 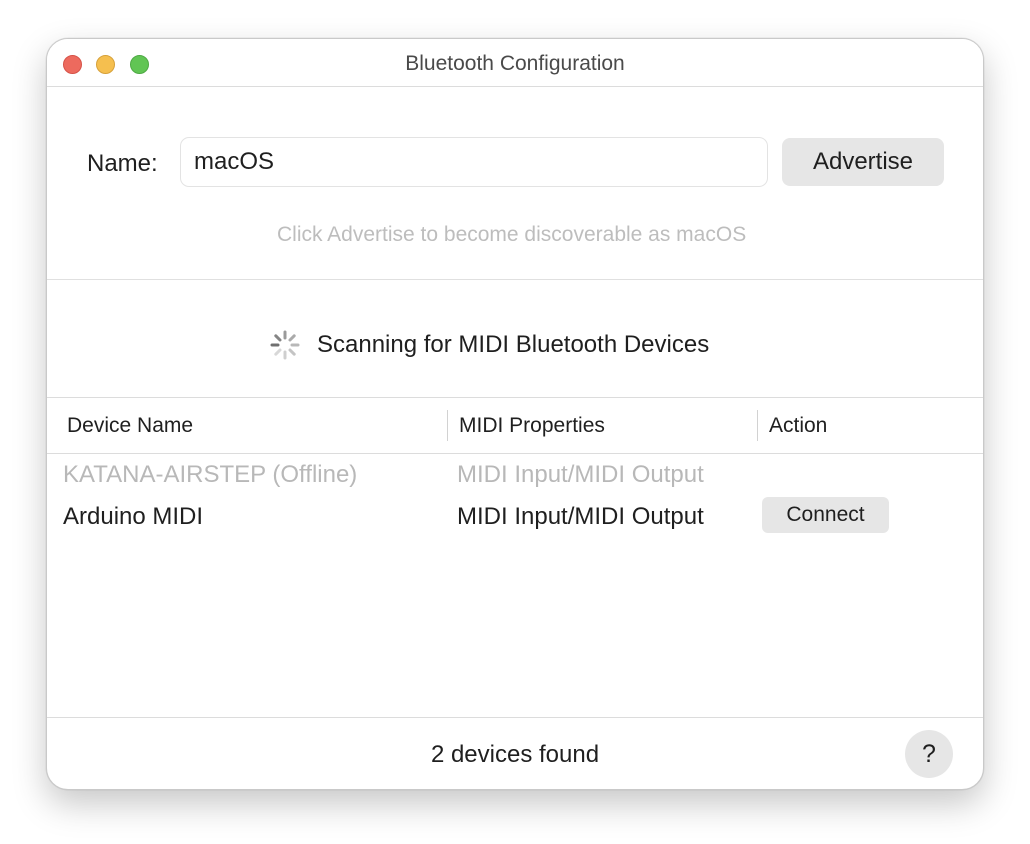 I want to click on device-name-cell: KATANA-AIRSTEP (Offline), so click(x=210, y=474).